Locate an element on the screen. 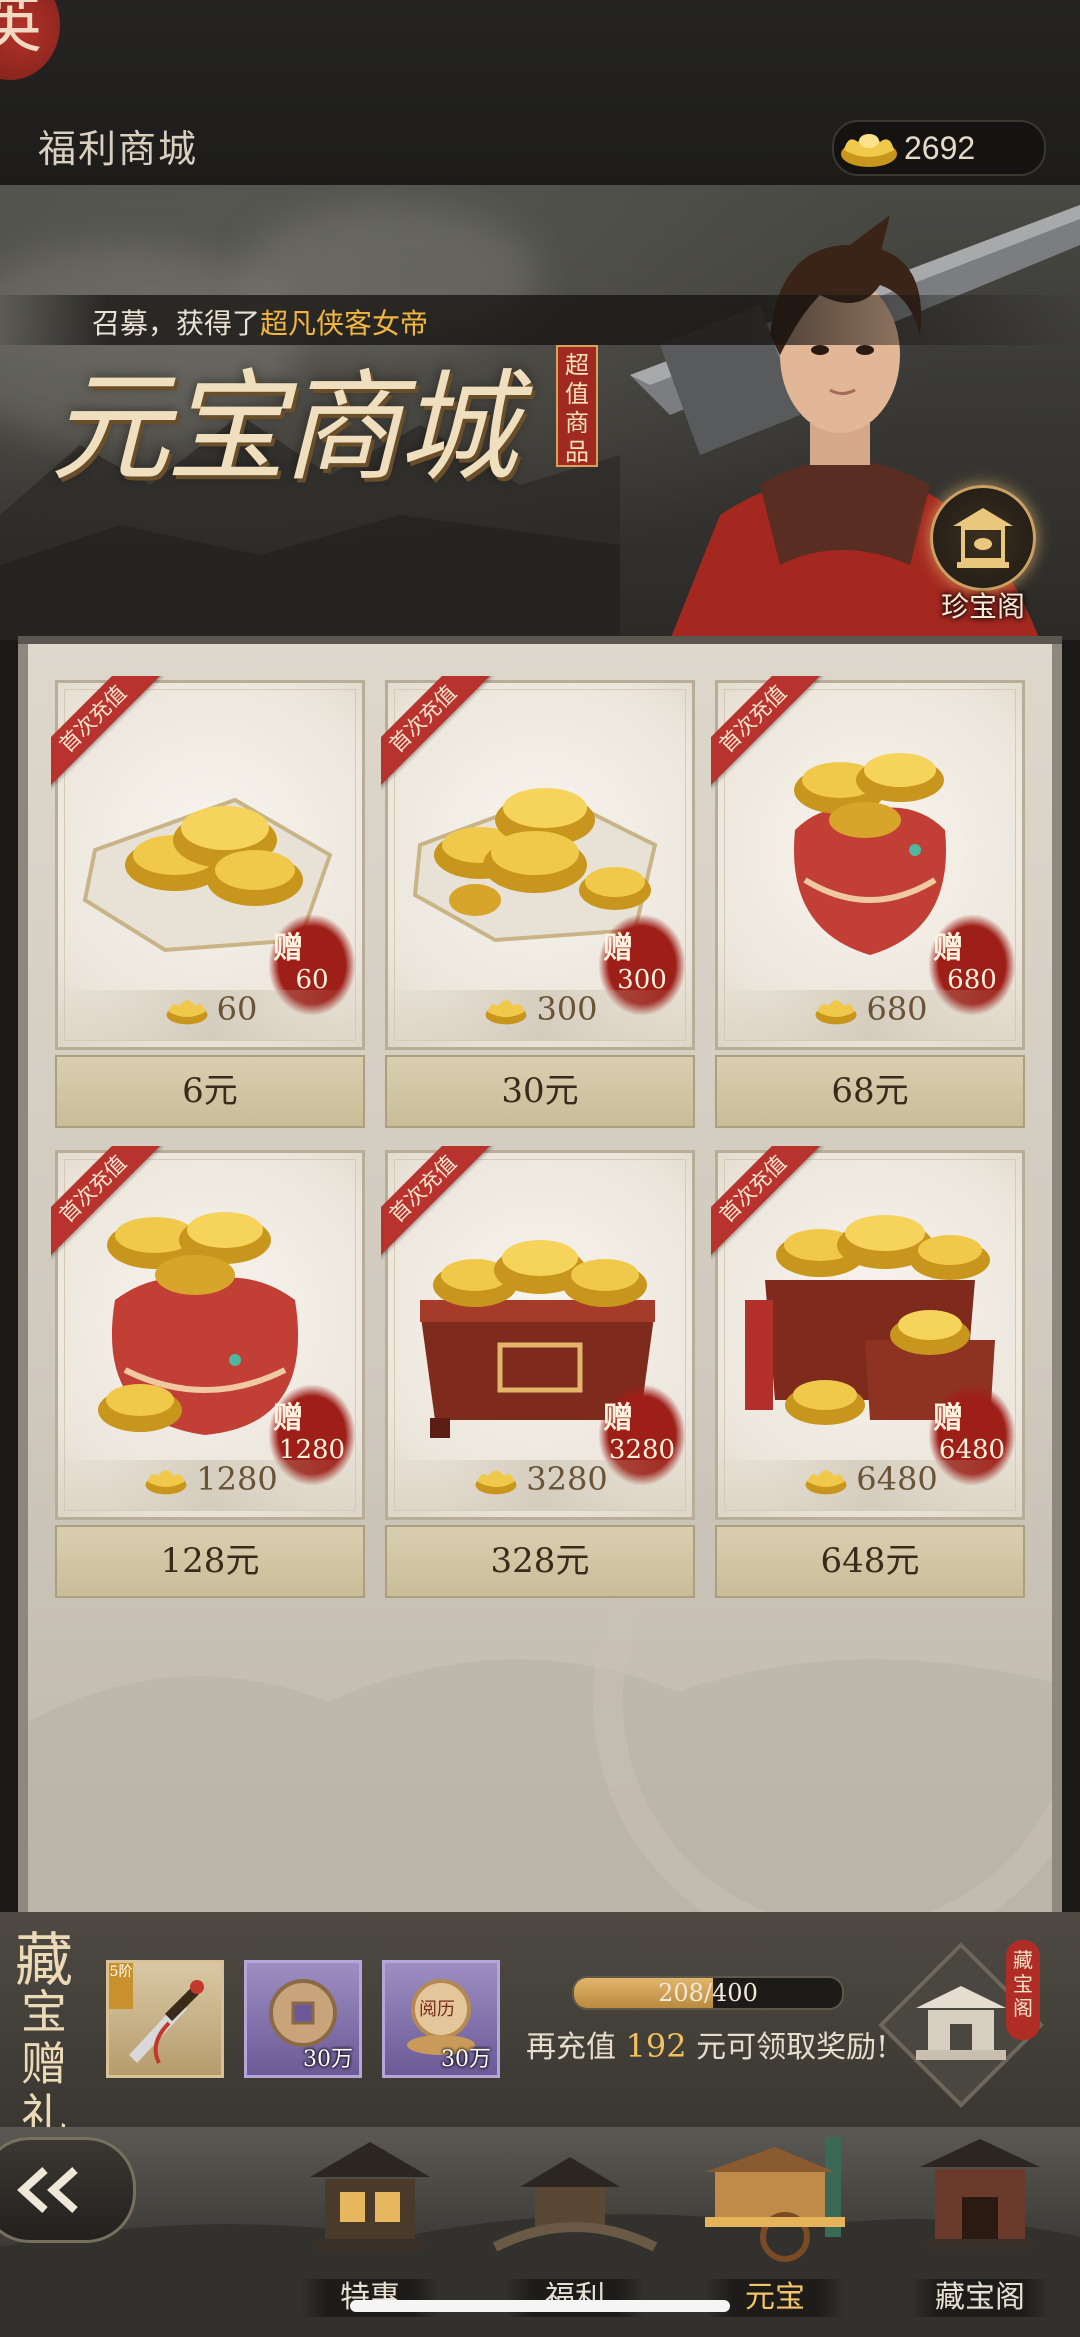 This screenshot has width=1080, height=2337. price-button: 68元 is located at coordinates (870, 1091).